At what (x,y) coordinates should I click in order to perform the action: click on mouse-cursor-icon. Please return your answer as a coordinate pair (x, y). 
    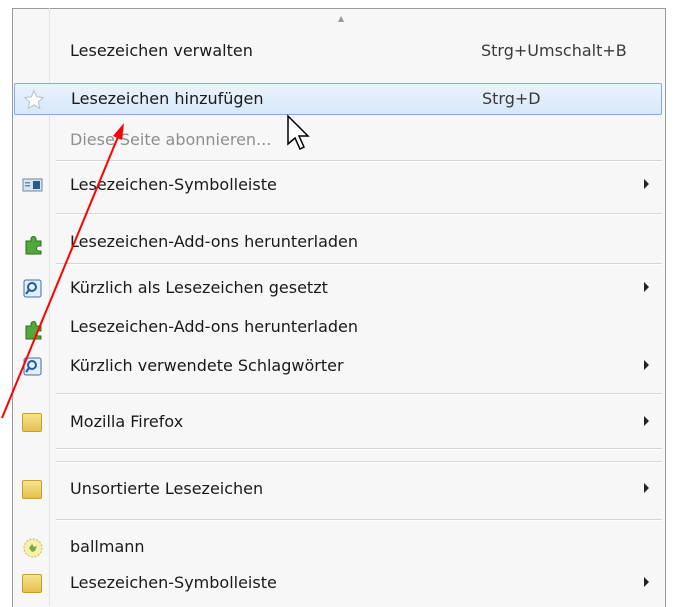
    Looking at the image, I should click on (298, 132).